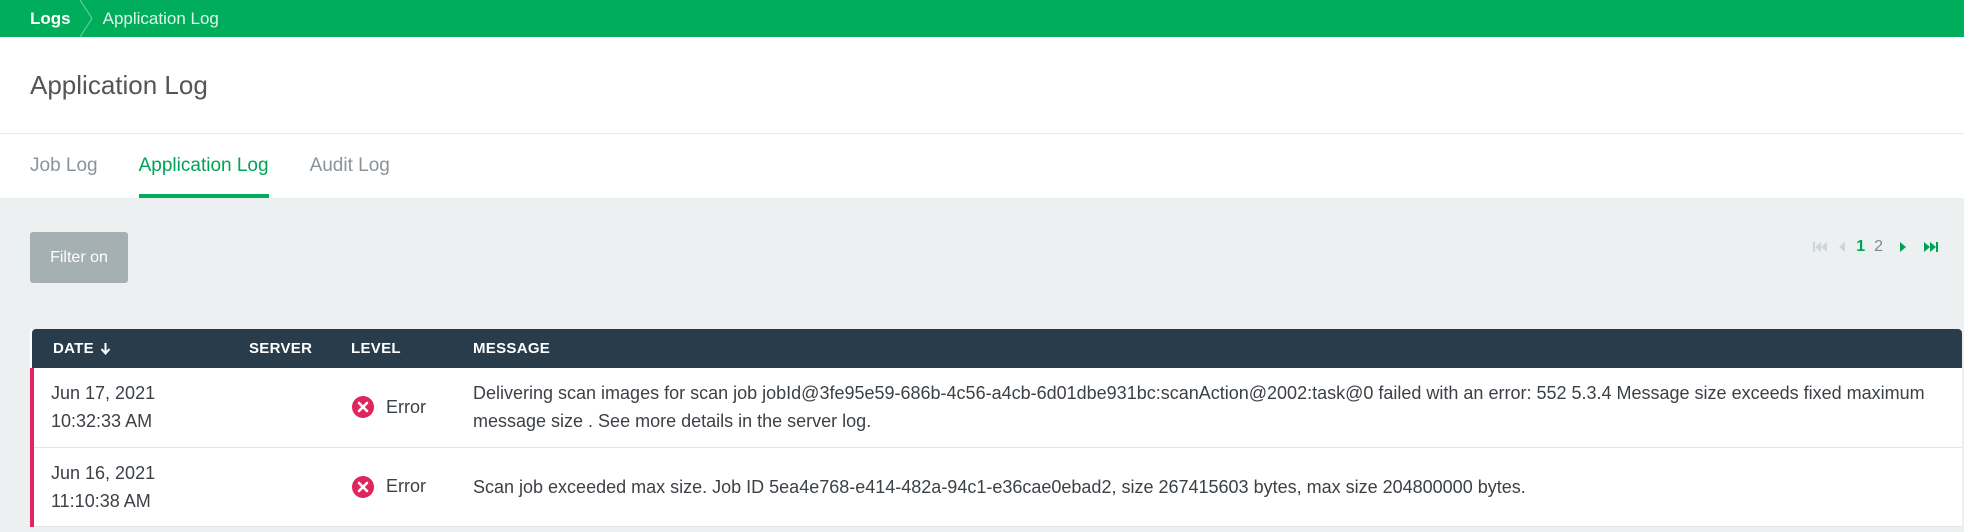 The image size is (1964, 532). What do you see at coordinates (512, 348) in the screenshot?
I see `column-message-label: MESSAGE` at bounding box center [512, 348].